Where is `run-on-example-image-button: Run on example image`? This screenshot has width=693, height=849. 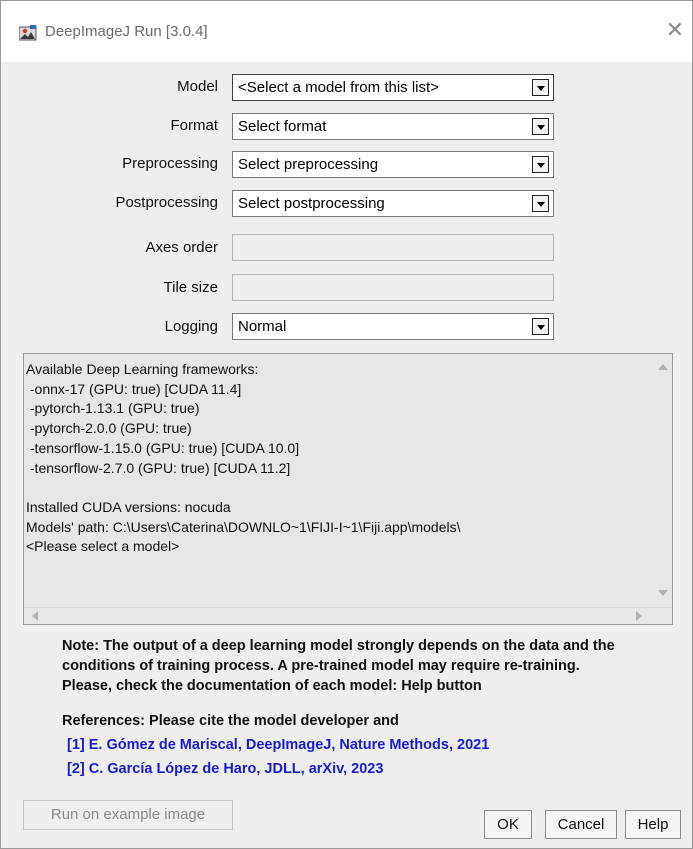
run-on-example-image-button: Run on example image is located at coordinates (128, 815).